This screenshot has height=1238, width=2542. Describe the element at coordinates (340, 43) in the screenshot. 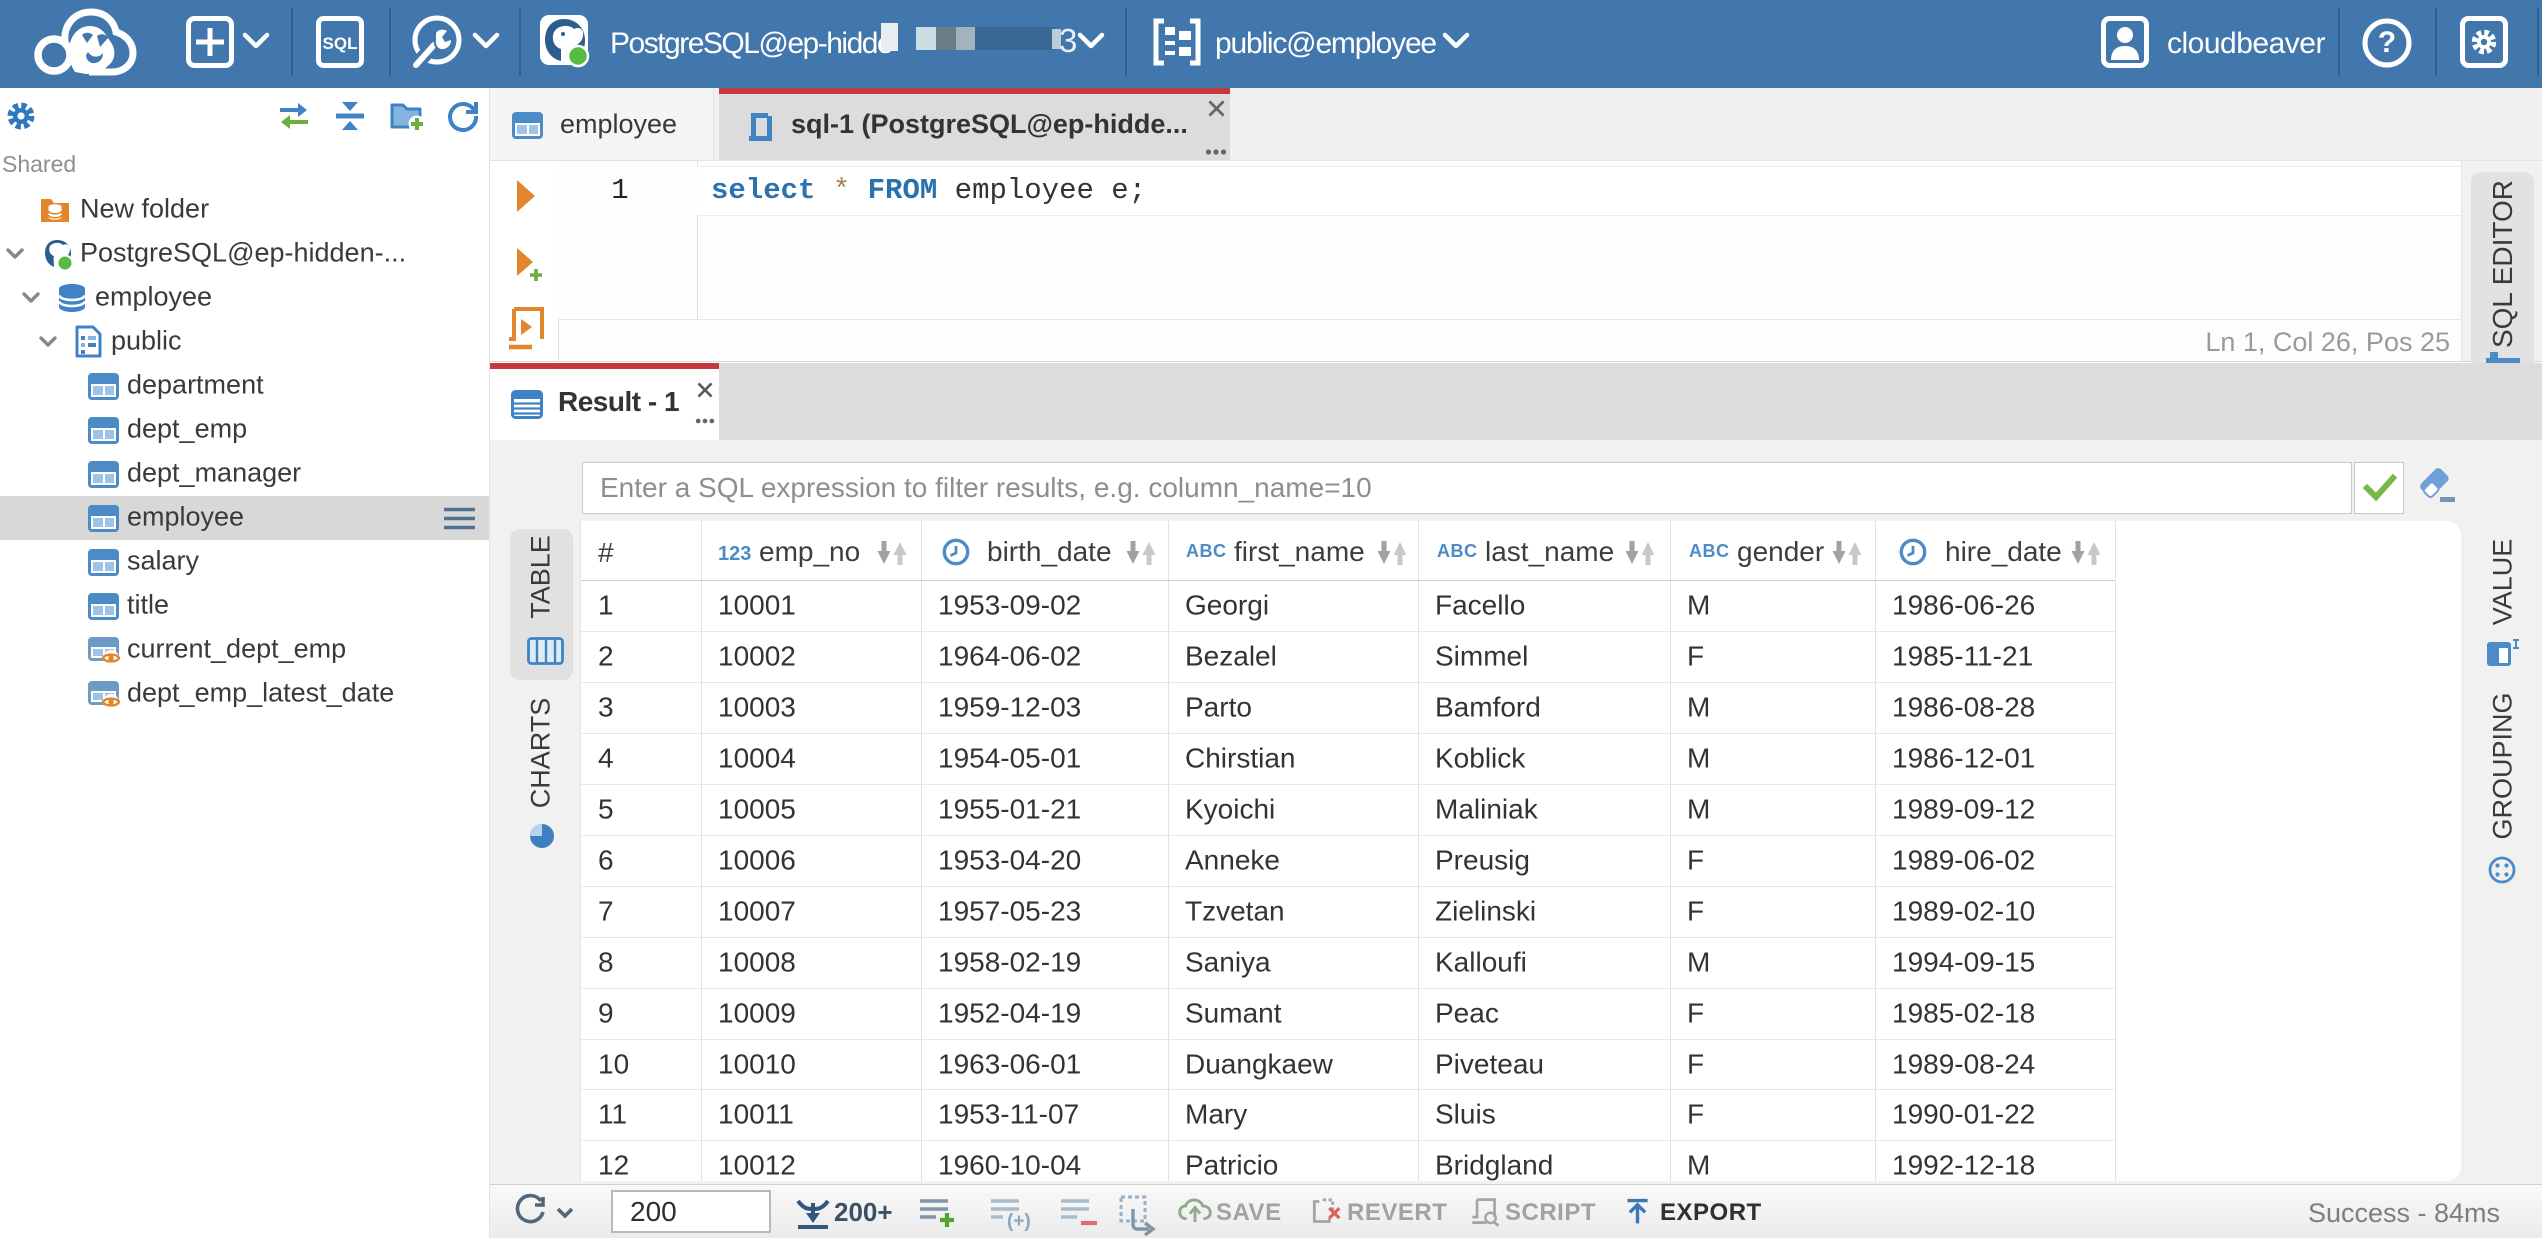

I see `svg-text: SQL` at that location.